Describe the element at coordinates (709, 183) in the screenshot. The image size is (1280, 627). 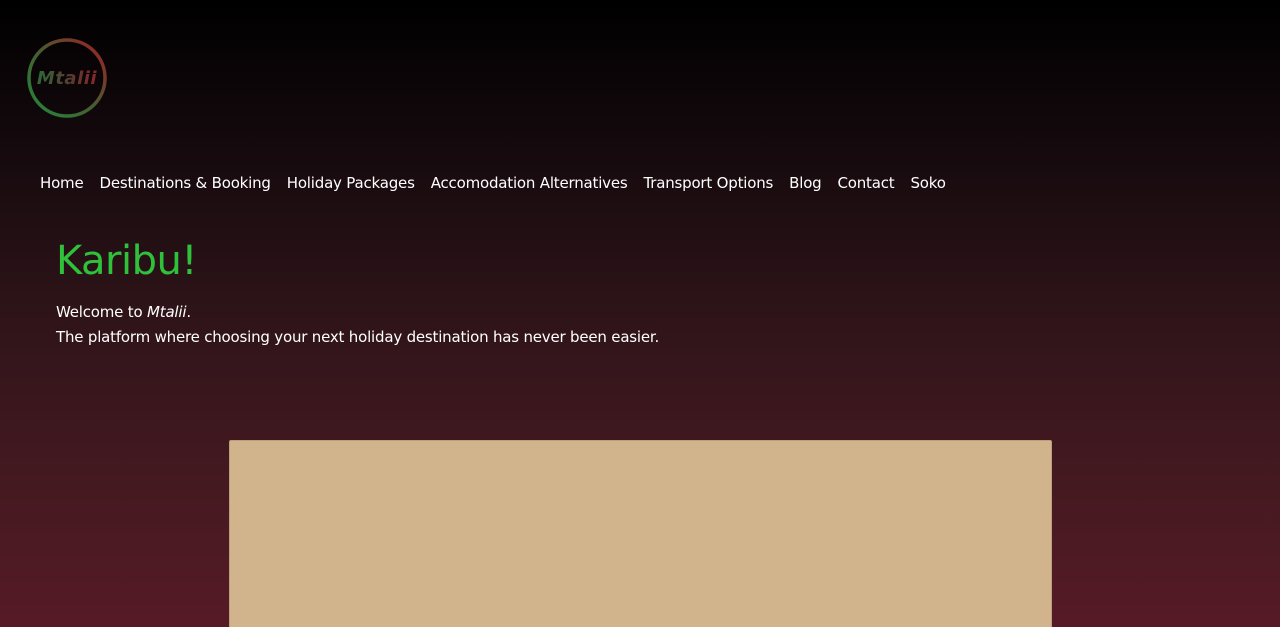
I see `nav-transport-options: Transport Options` at that location.